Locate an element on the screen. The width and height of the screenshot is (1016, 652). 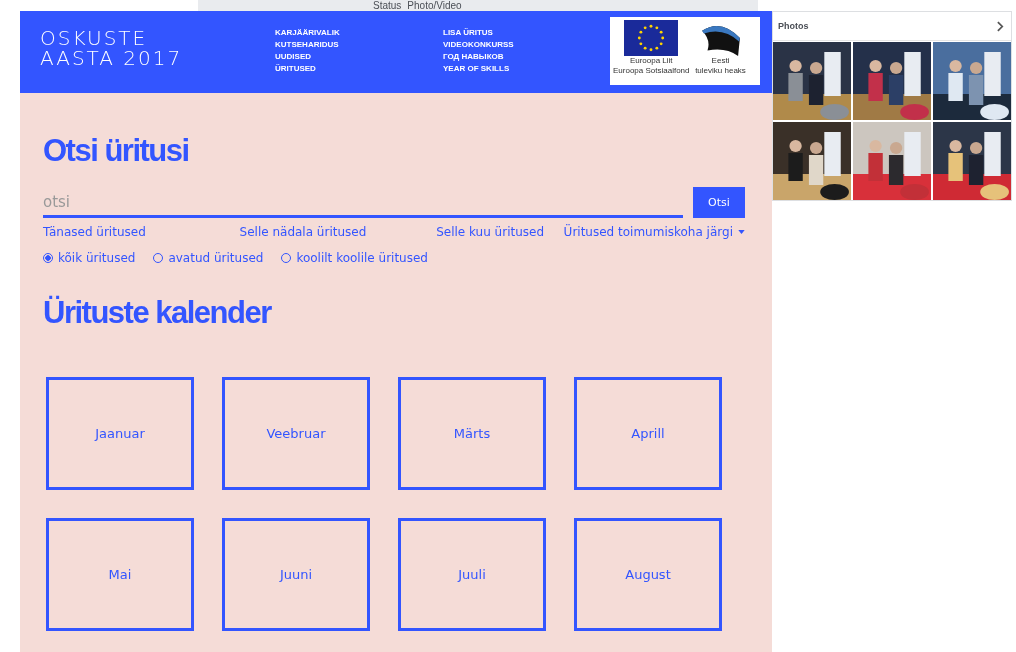
month-tile: Märts is located at coordinates (472, 433).